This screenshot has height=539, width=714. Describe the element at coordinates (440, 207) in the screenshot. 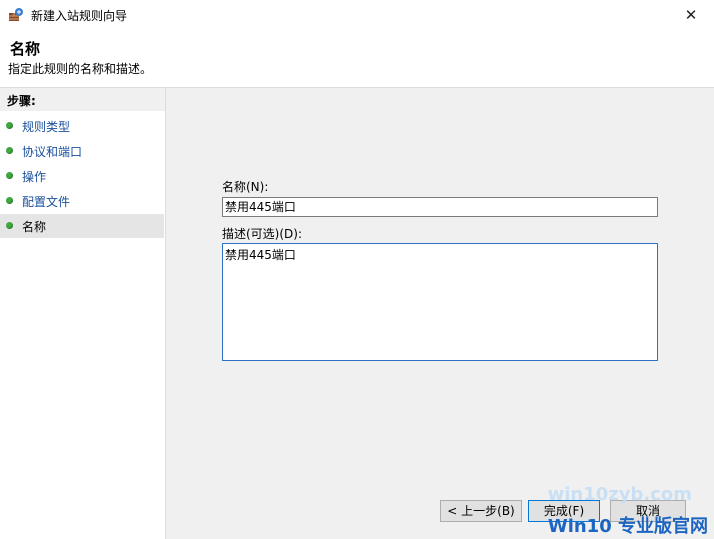

I see `name-input: 禁用445端口` at that location.